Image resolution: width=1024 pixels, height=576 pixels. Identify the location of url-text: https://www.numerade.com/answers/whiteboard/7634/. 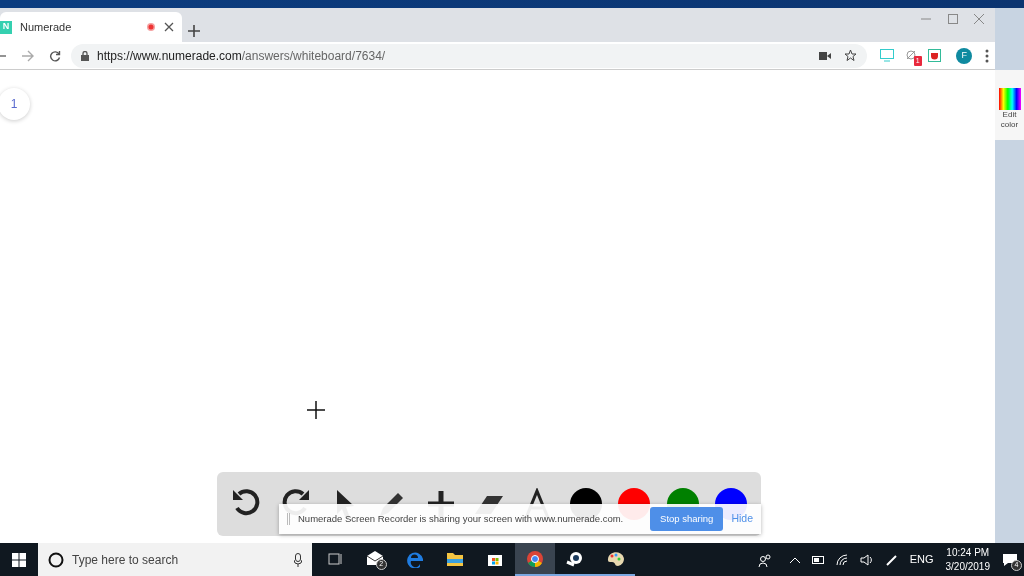
(242, 56).